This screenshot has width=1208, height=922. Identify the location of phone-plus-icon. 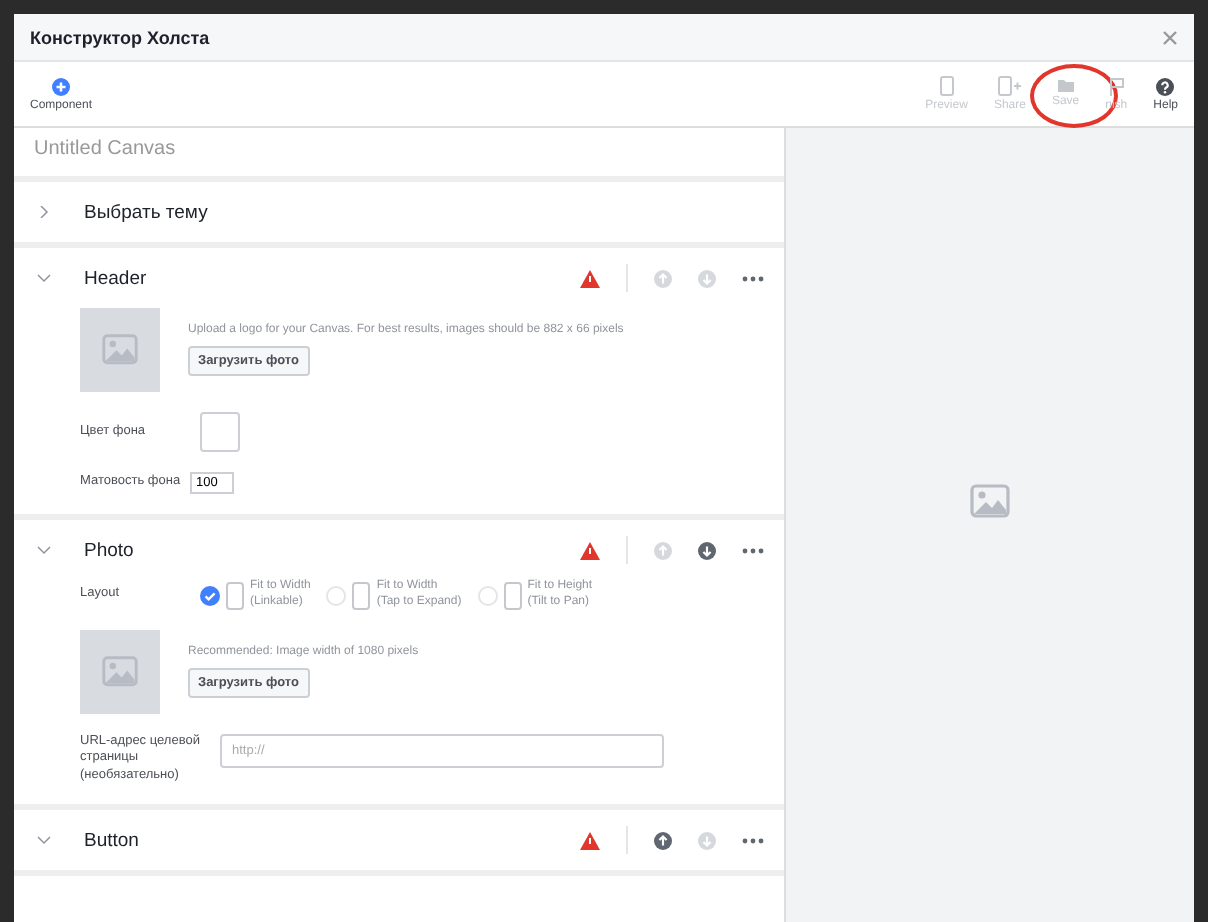
(1009, 86).